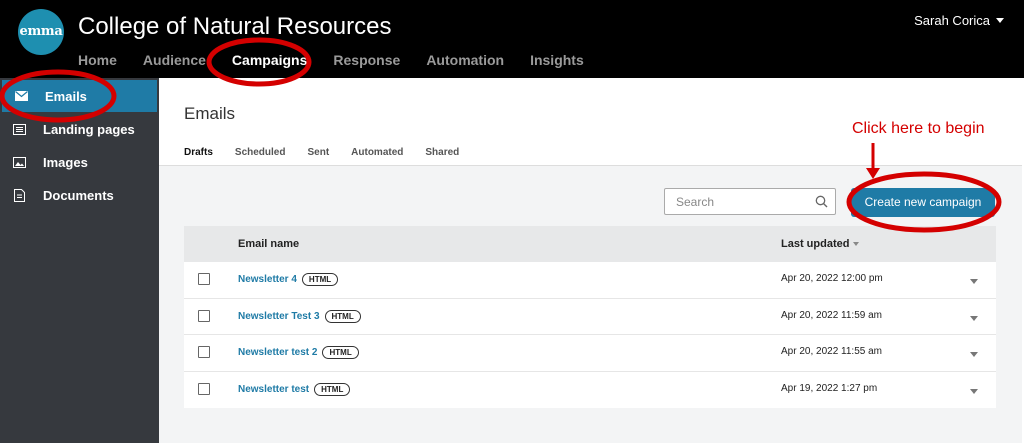  What do you see at coordinates (831, 315) in the screenshot?
I see `last-updated-cell: Apr 20, 2022 11:59 am` at bounding box center [831, 315].